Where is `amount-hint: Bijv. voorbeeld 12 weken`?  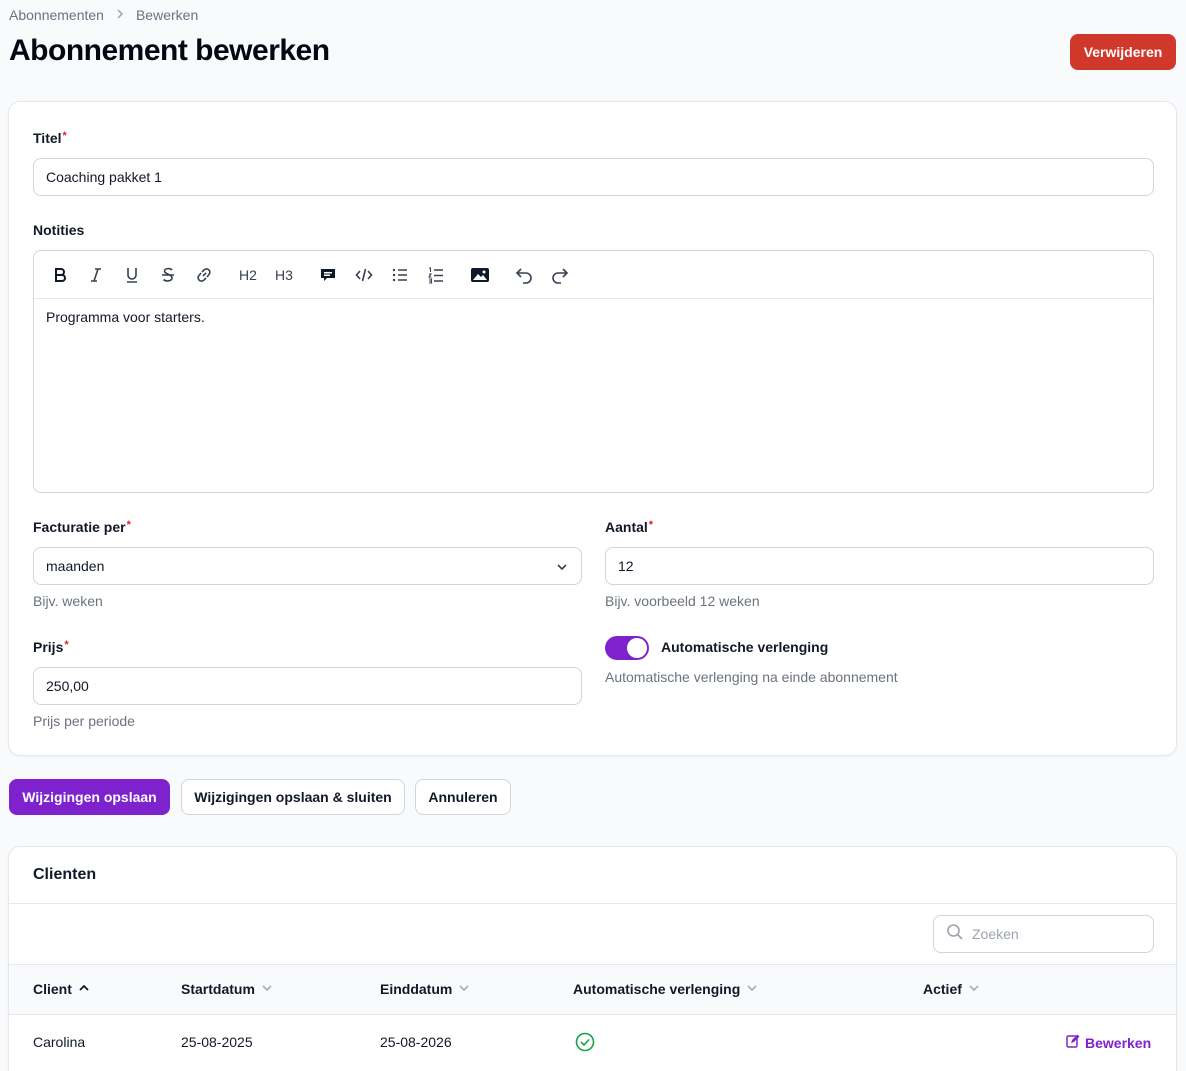 amount-hint: Bijv. voorbeeld 12 weken is located at coordinates (682, 601).